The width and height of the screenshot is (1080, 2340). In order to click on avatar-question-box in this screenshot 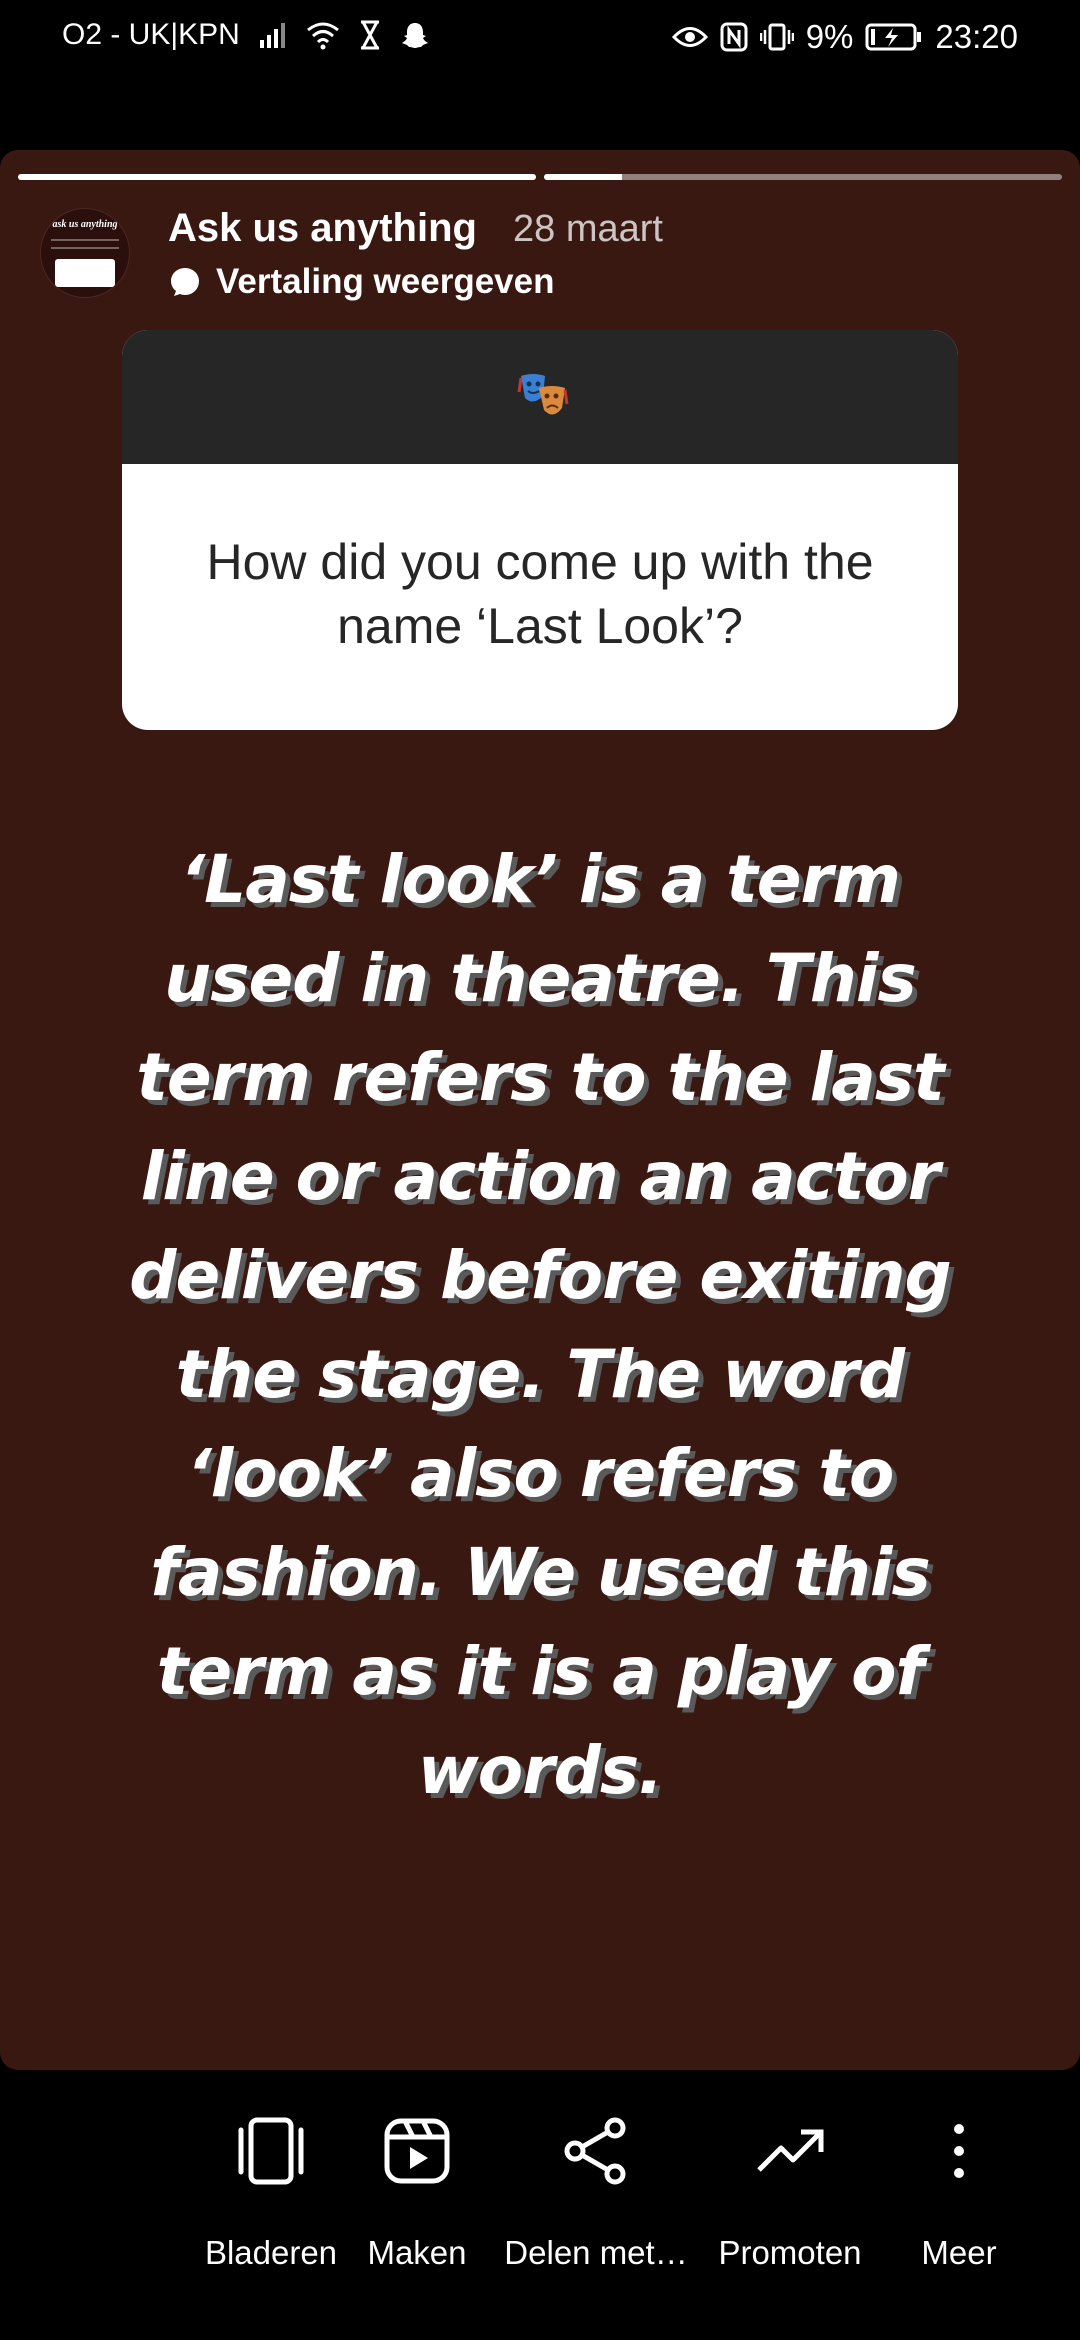, I will do `click(85, 273)`.